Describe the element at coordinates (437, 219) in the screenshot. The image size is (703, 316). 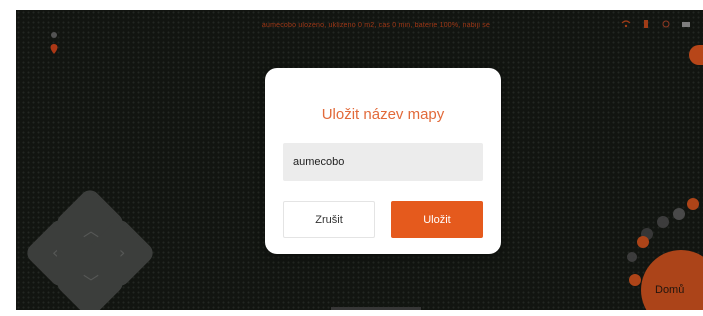
I see `save-button: Uložit` at that location.